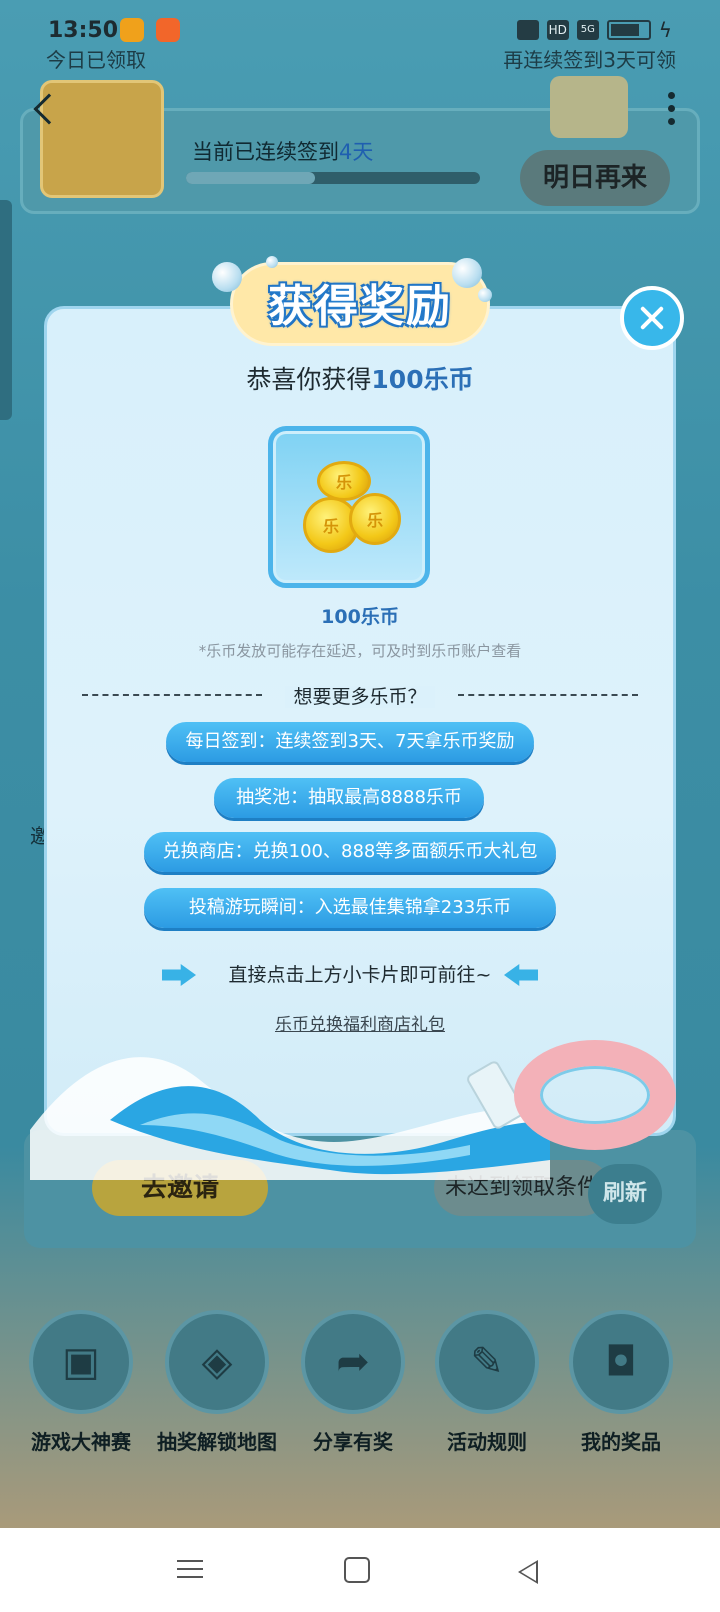  What do you see at coordinates (6, 310) in the screenshot?
I see `side-handle` at bounding box center [6, 310].